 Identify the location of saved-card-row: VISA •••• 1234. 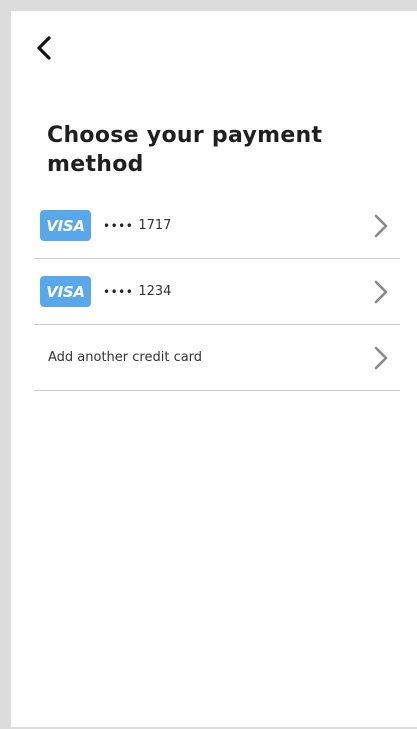
(217, 292).